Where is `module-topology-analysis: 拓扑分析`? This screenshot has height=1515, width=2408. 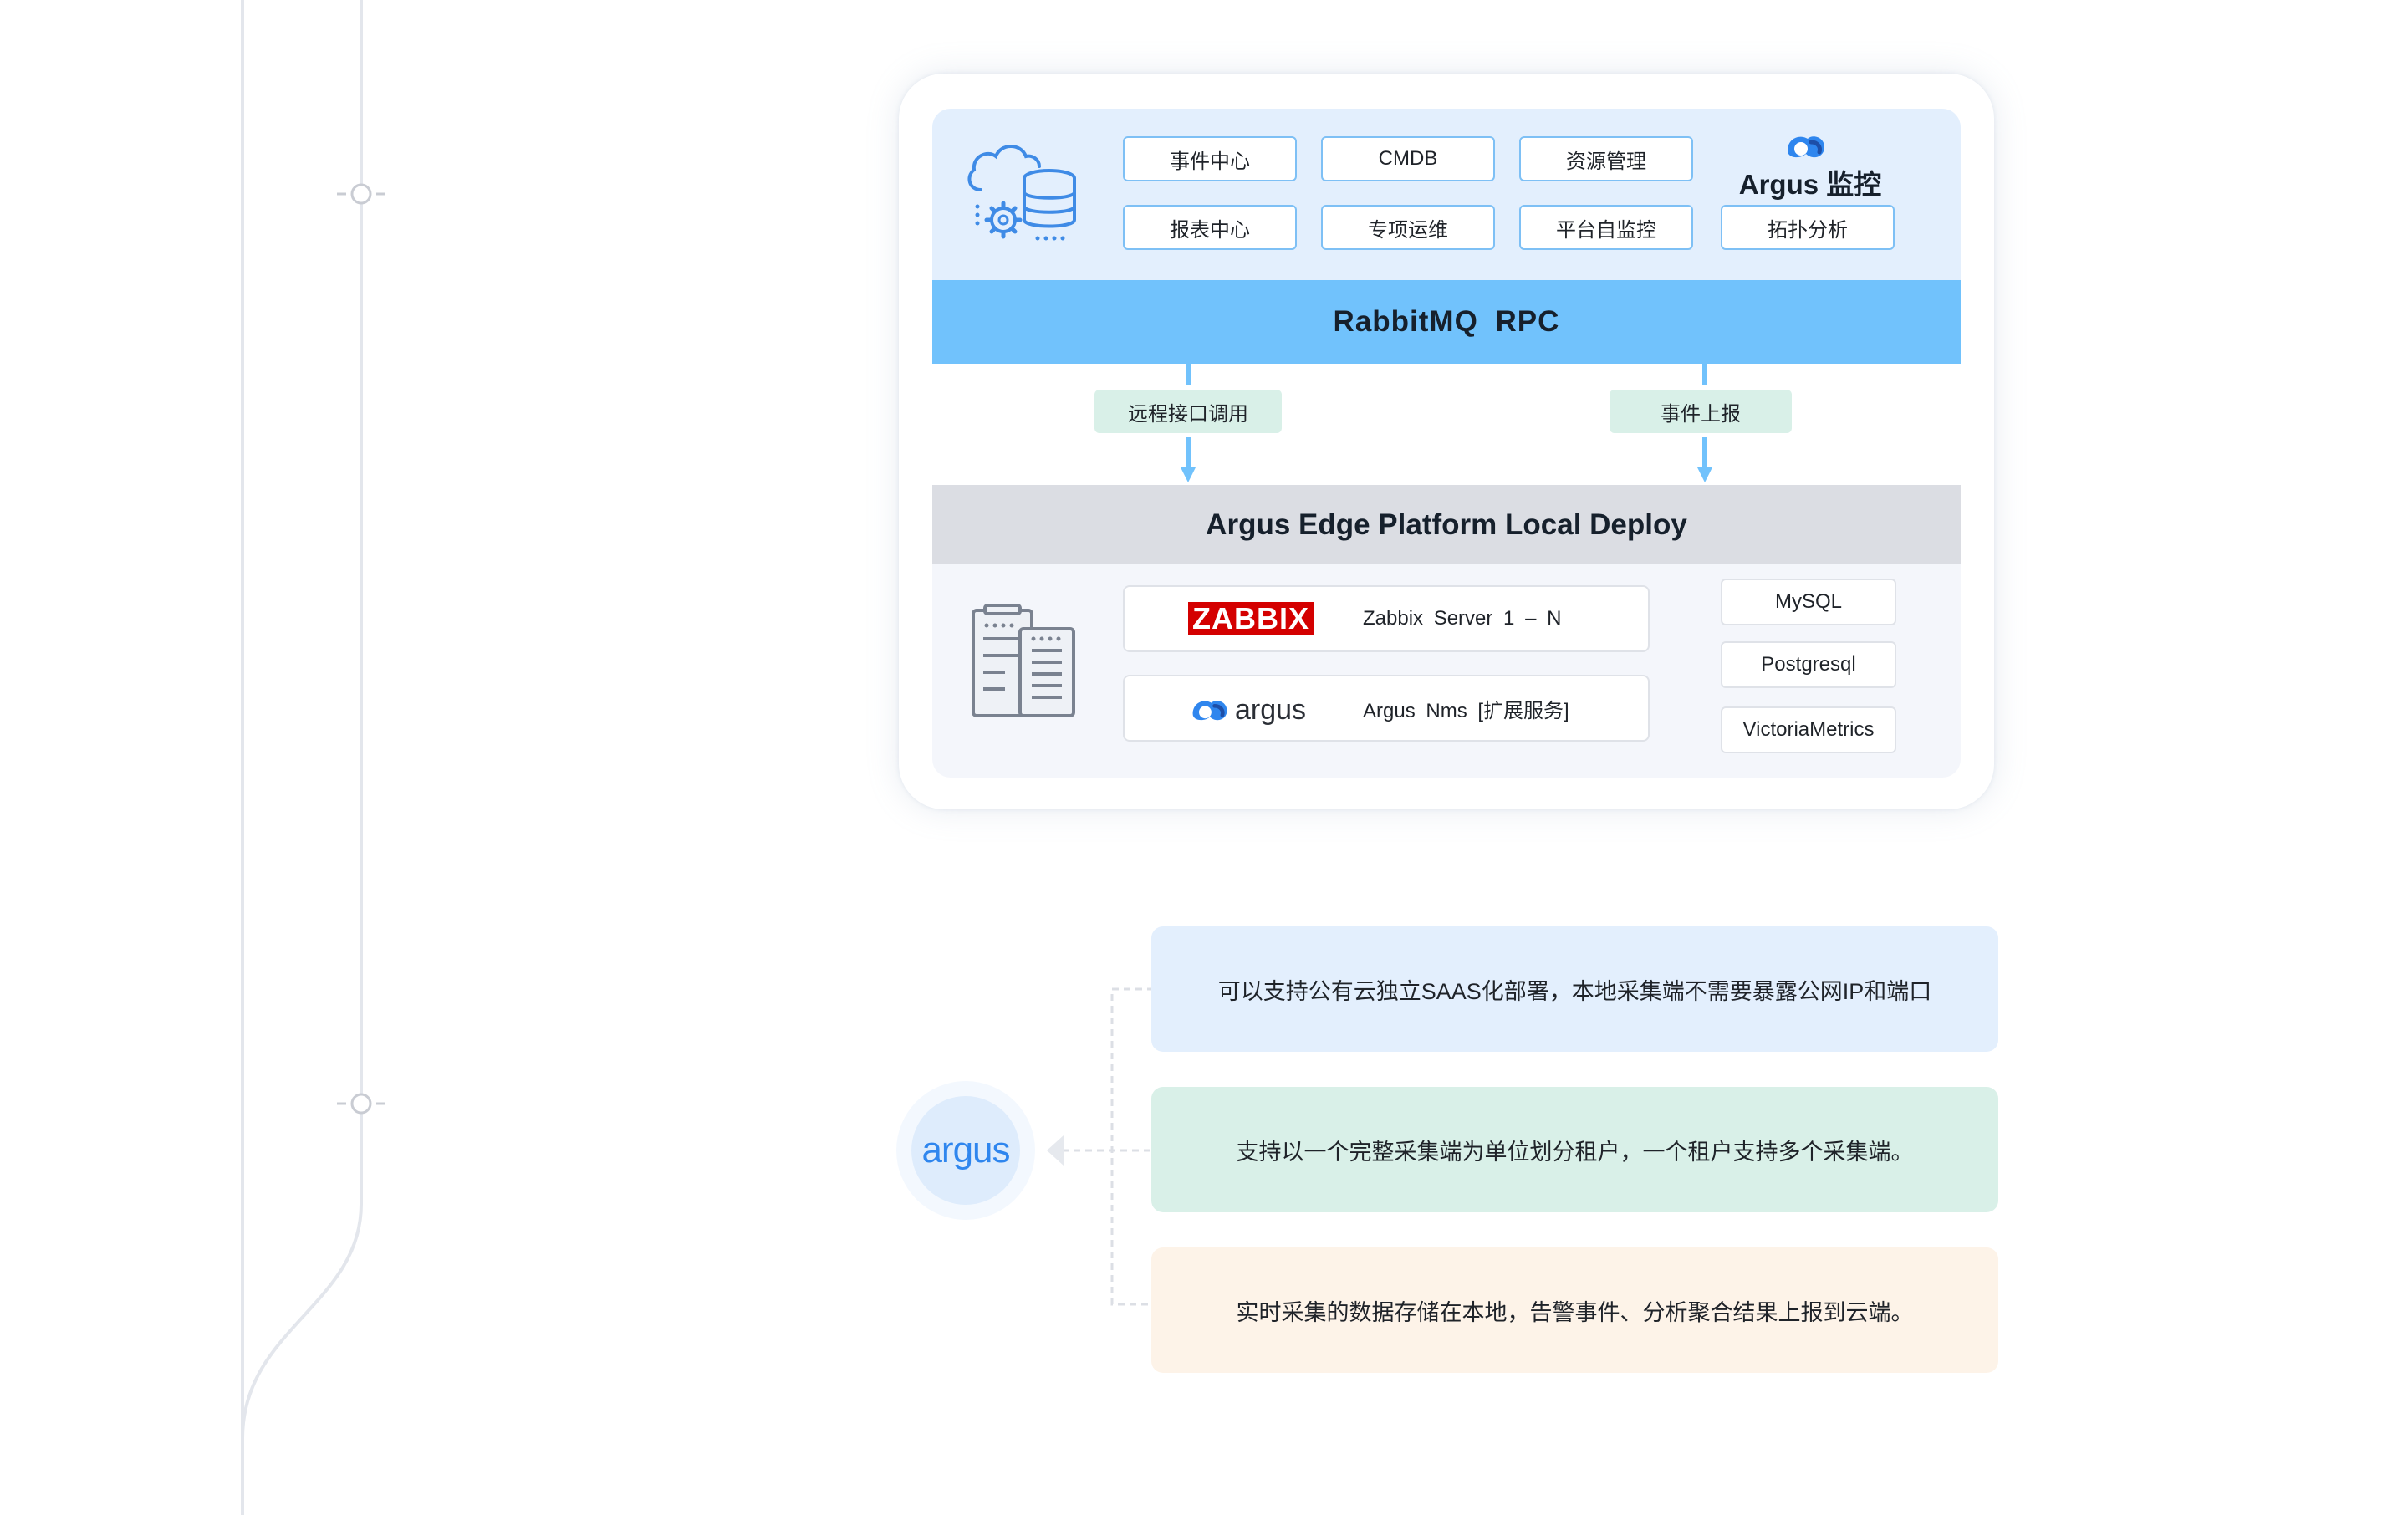 module-topology-analysis: 拓扑分析 is located at coordinates (1808, 227).